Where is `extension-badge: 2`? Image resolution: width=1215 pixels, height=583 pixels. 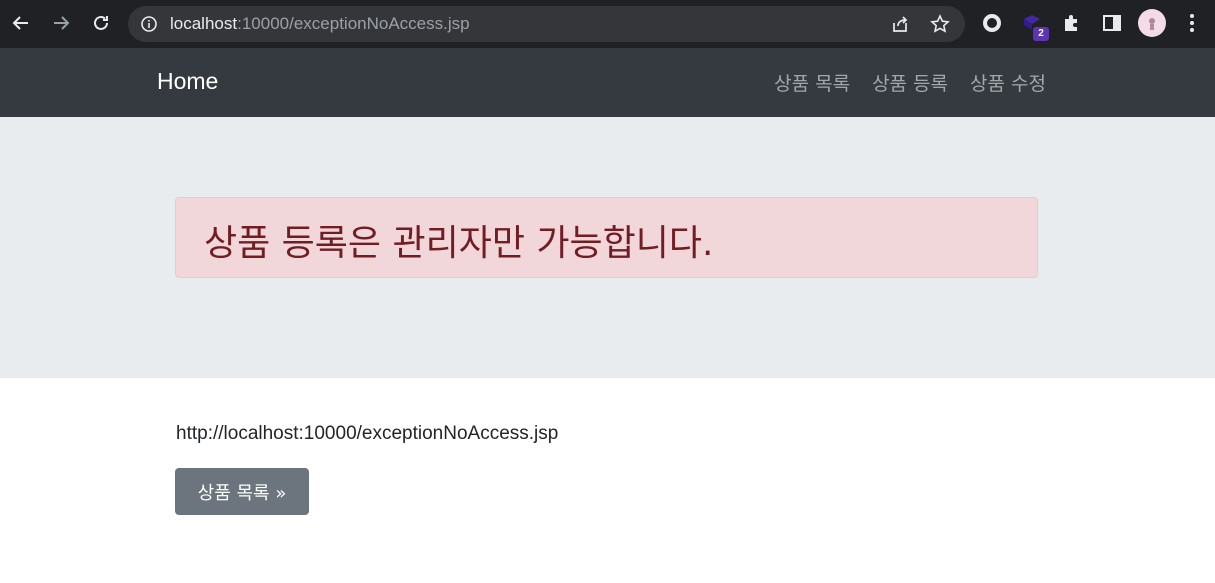
extension-badge: 2 is located at coordinates (1041, 34).